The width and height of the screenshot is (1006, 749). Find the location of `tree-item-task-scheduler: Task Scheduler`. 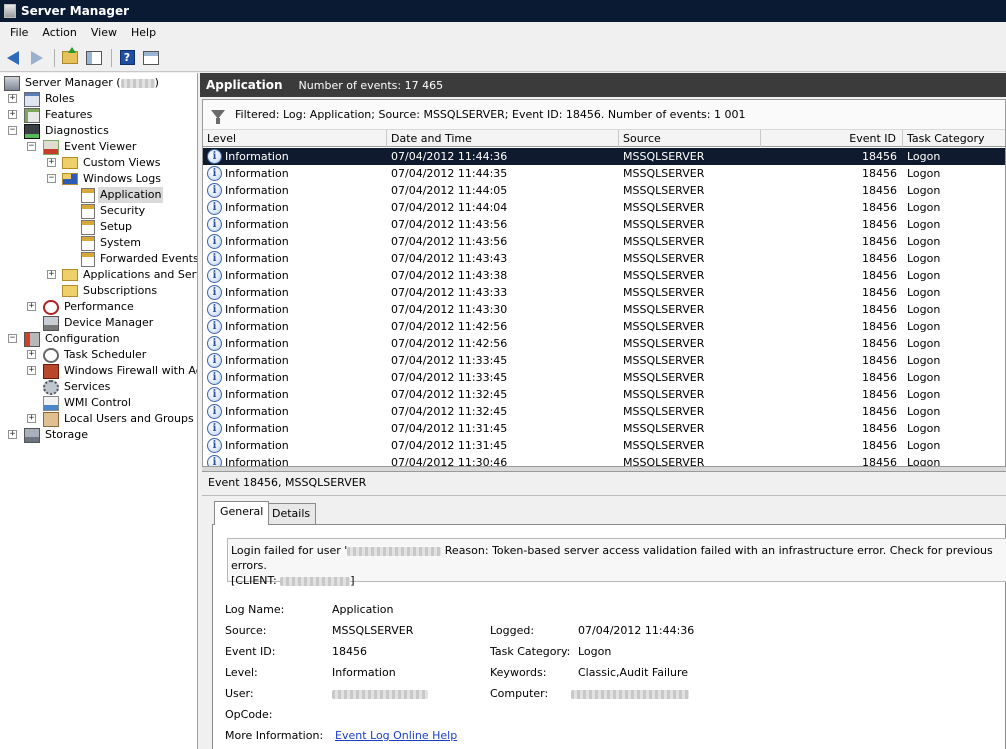

tree-item-task-scheduler: Task Scheduler is located at coordinates (95, 355).